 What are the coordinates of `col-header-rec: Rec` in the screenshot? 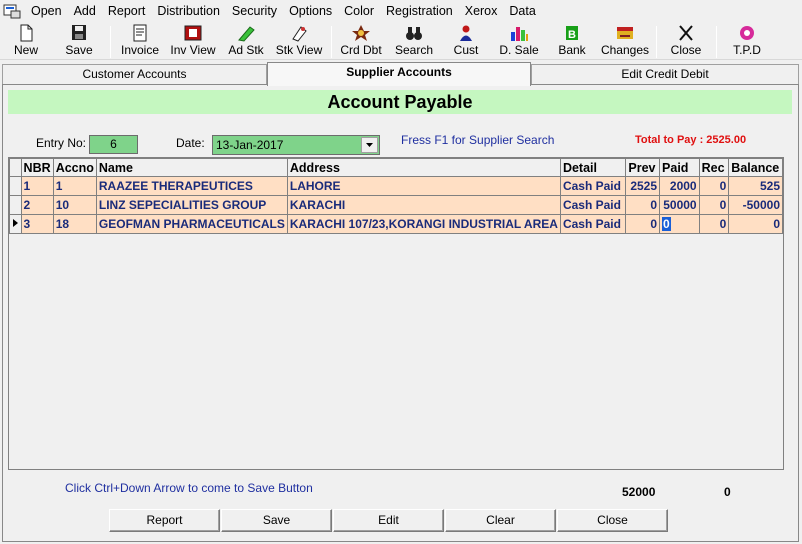 It's located at (714, 167).